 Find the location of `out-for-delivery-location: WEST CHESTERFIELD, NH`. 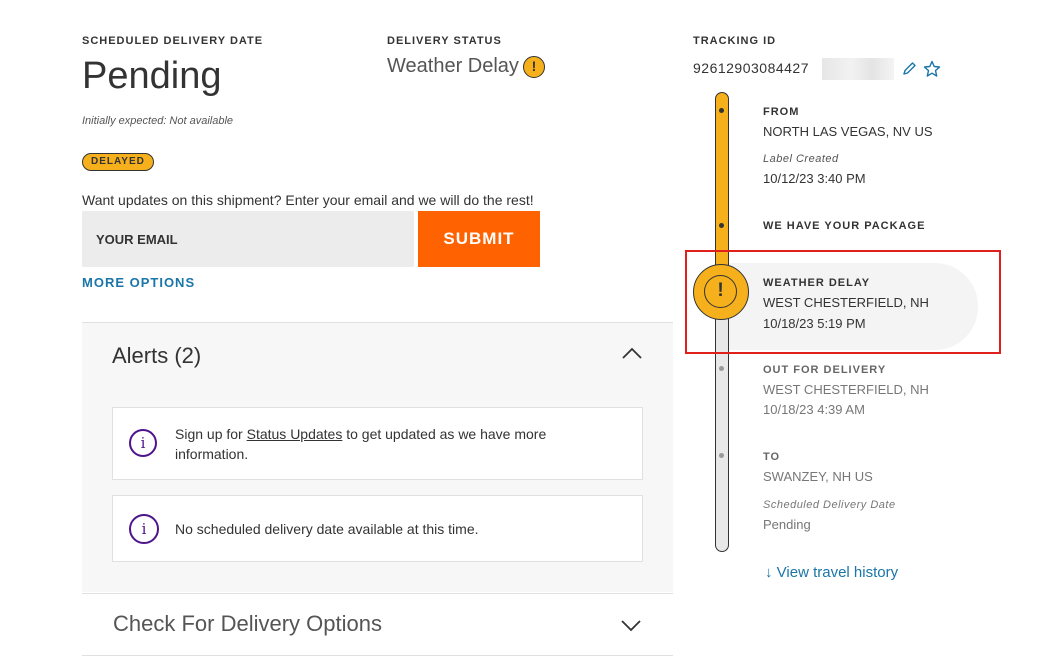

out-for-delivery-location: WEST CHESTERFIELD, NH is located at coordinates (846, 389).